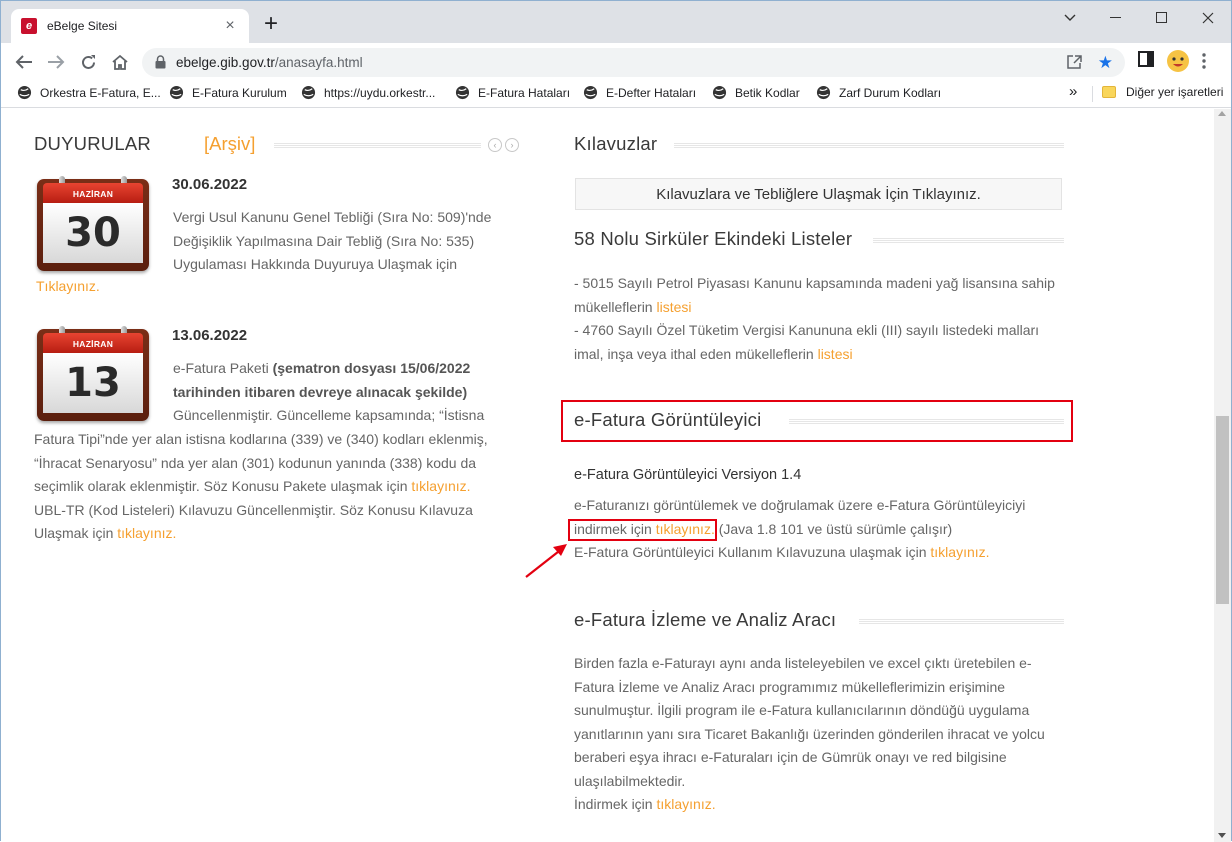 The image size is (1232, 842). What do you see at coordinates (229, 144) in the screenshot?
I see `archive-link: [Arşiv]` at bounding box center [229, 144].